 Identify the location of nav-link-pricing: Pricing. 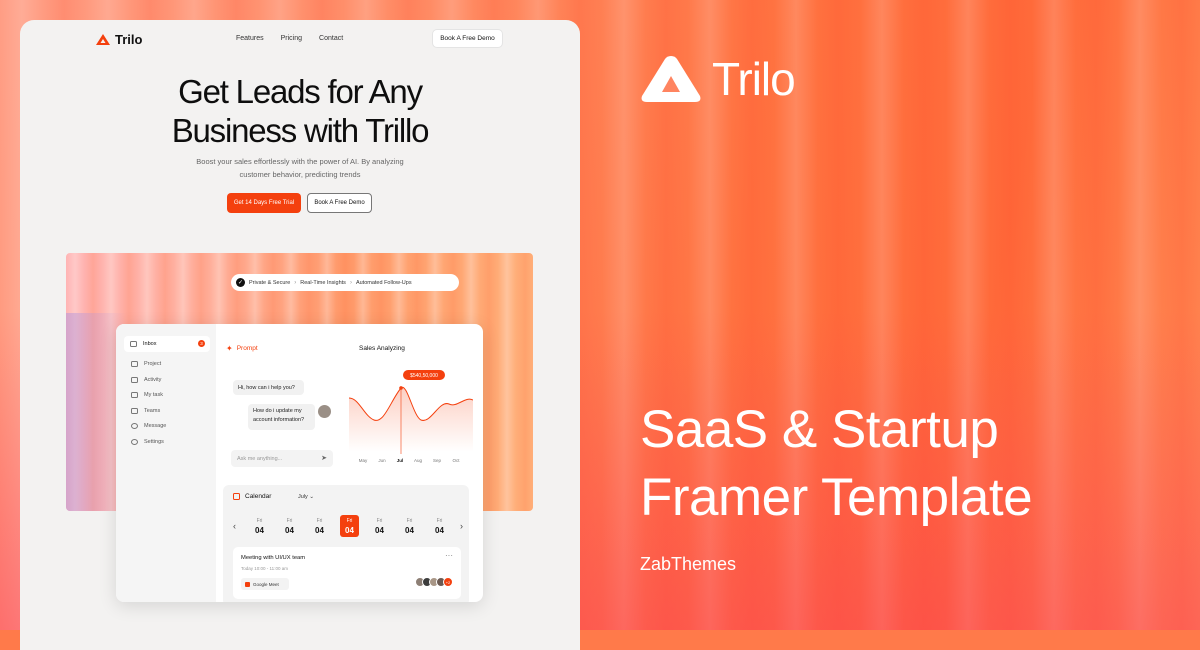
(291, 38).